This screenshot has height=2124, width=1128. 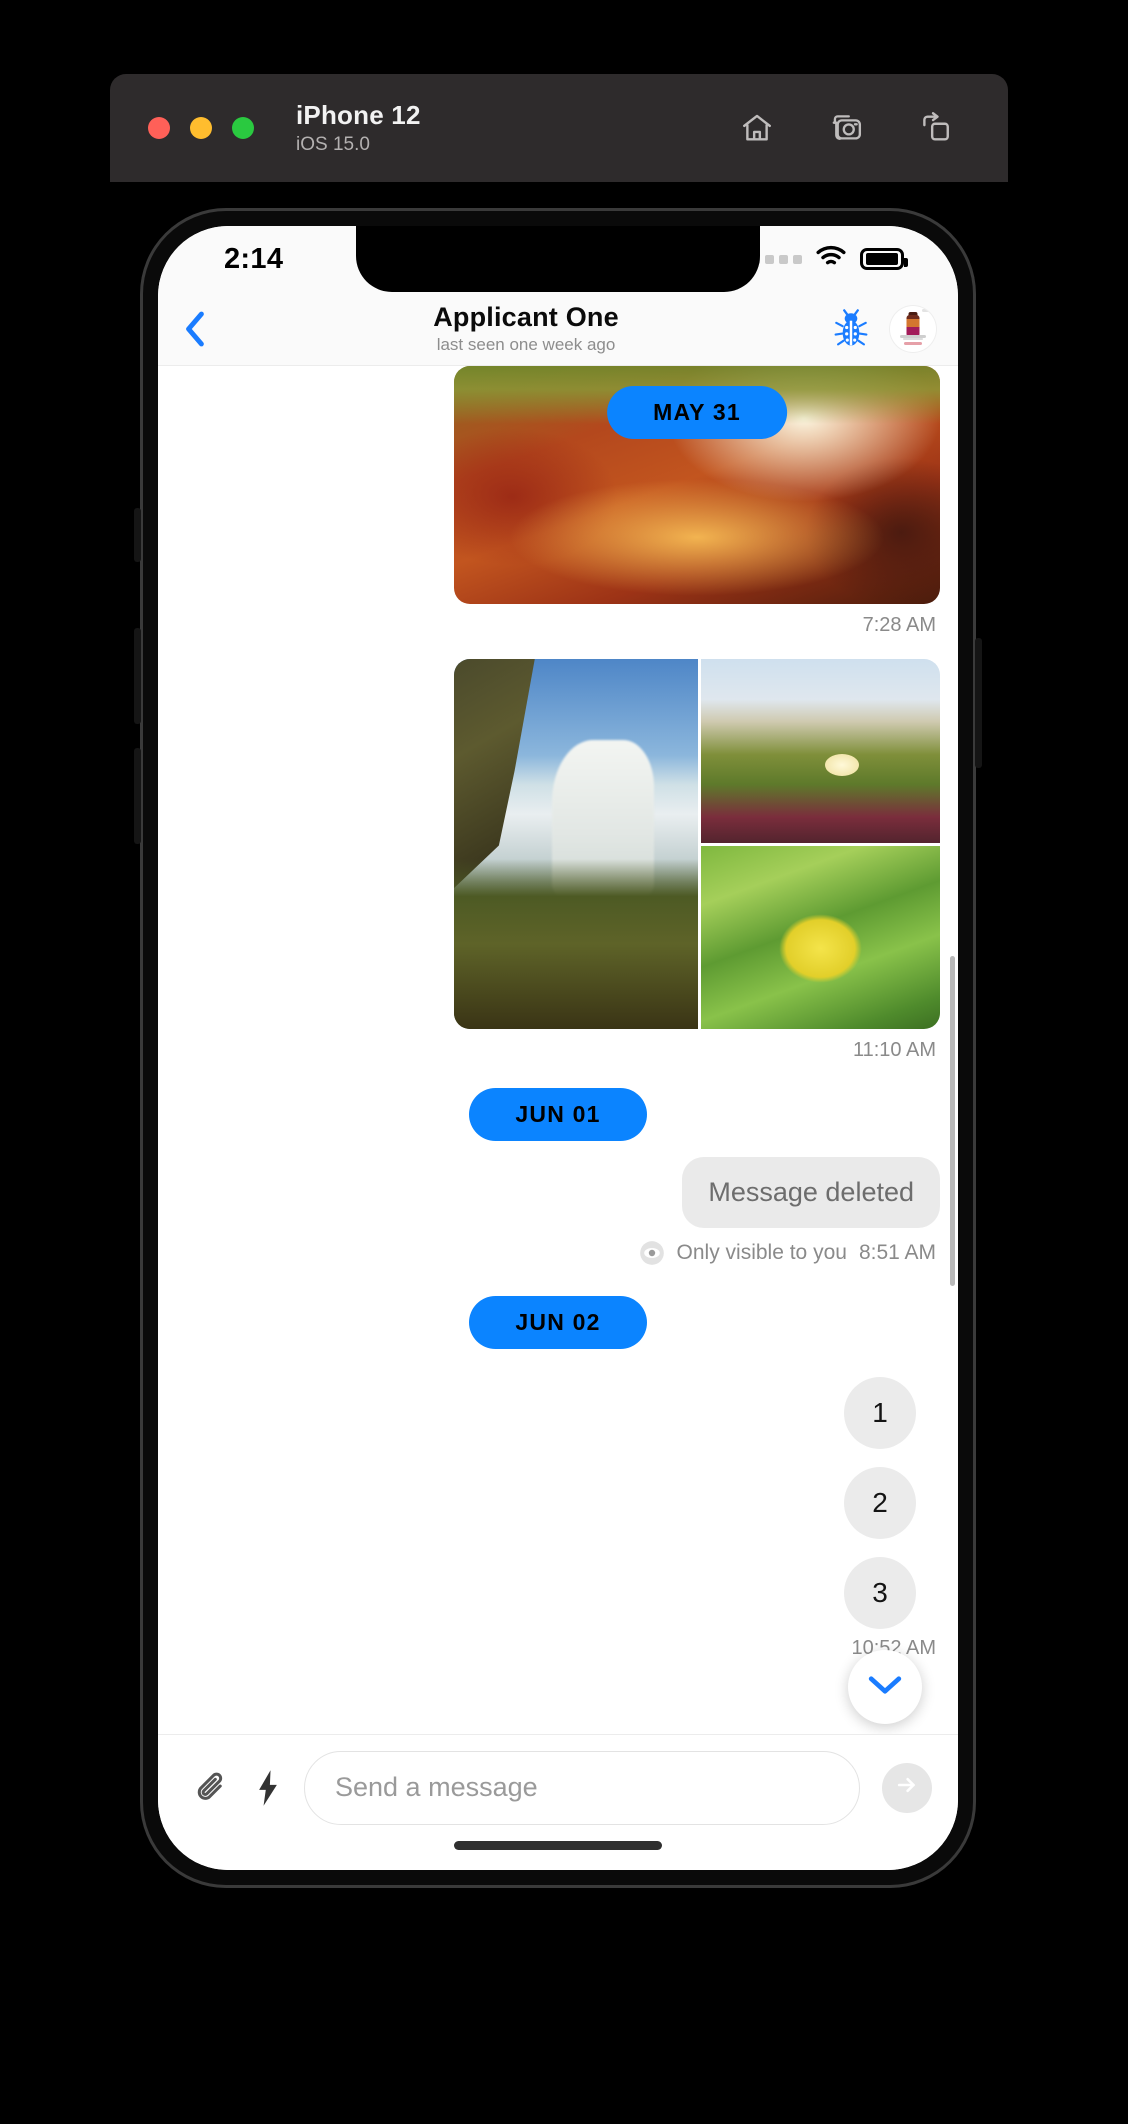 I want to click on date-pill: JUN 01, so click(x=558, y=1114).